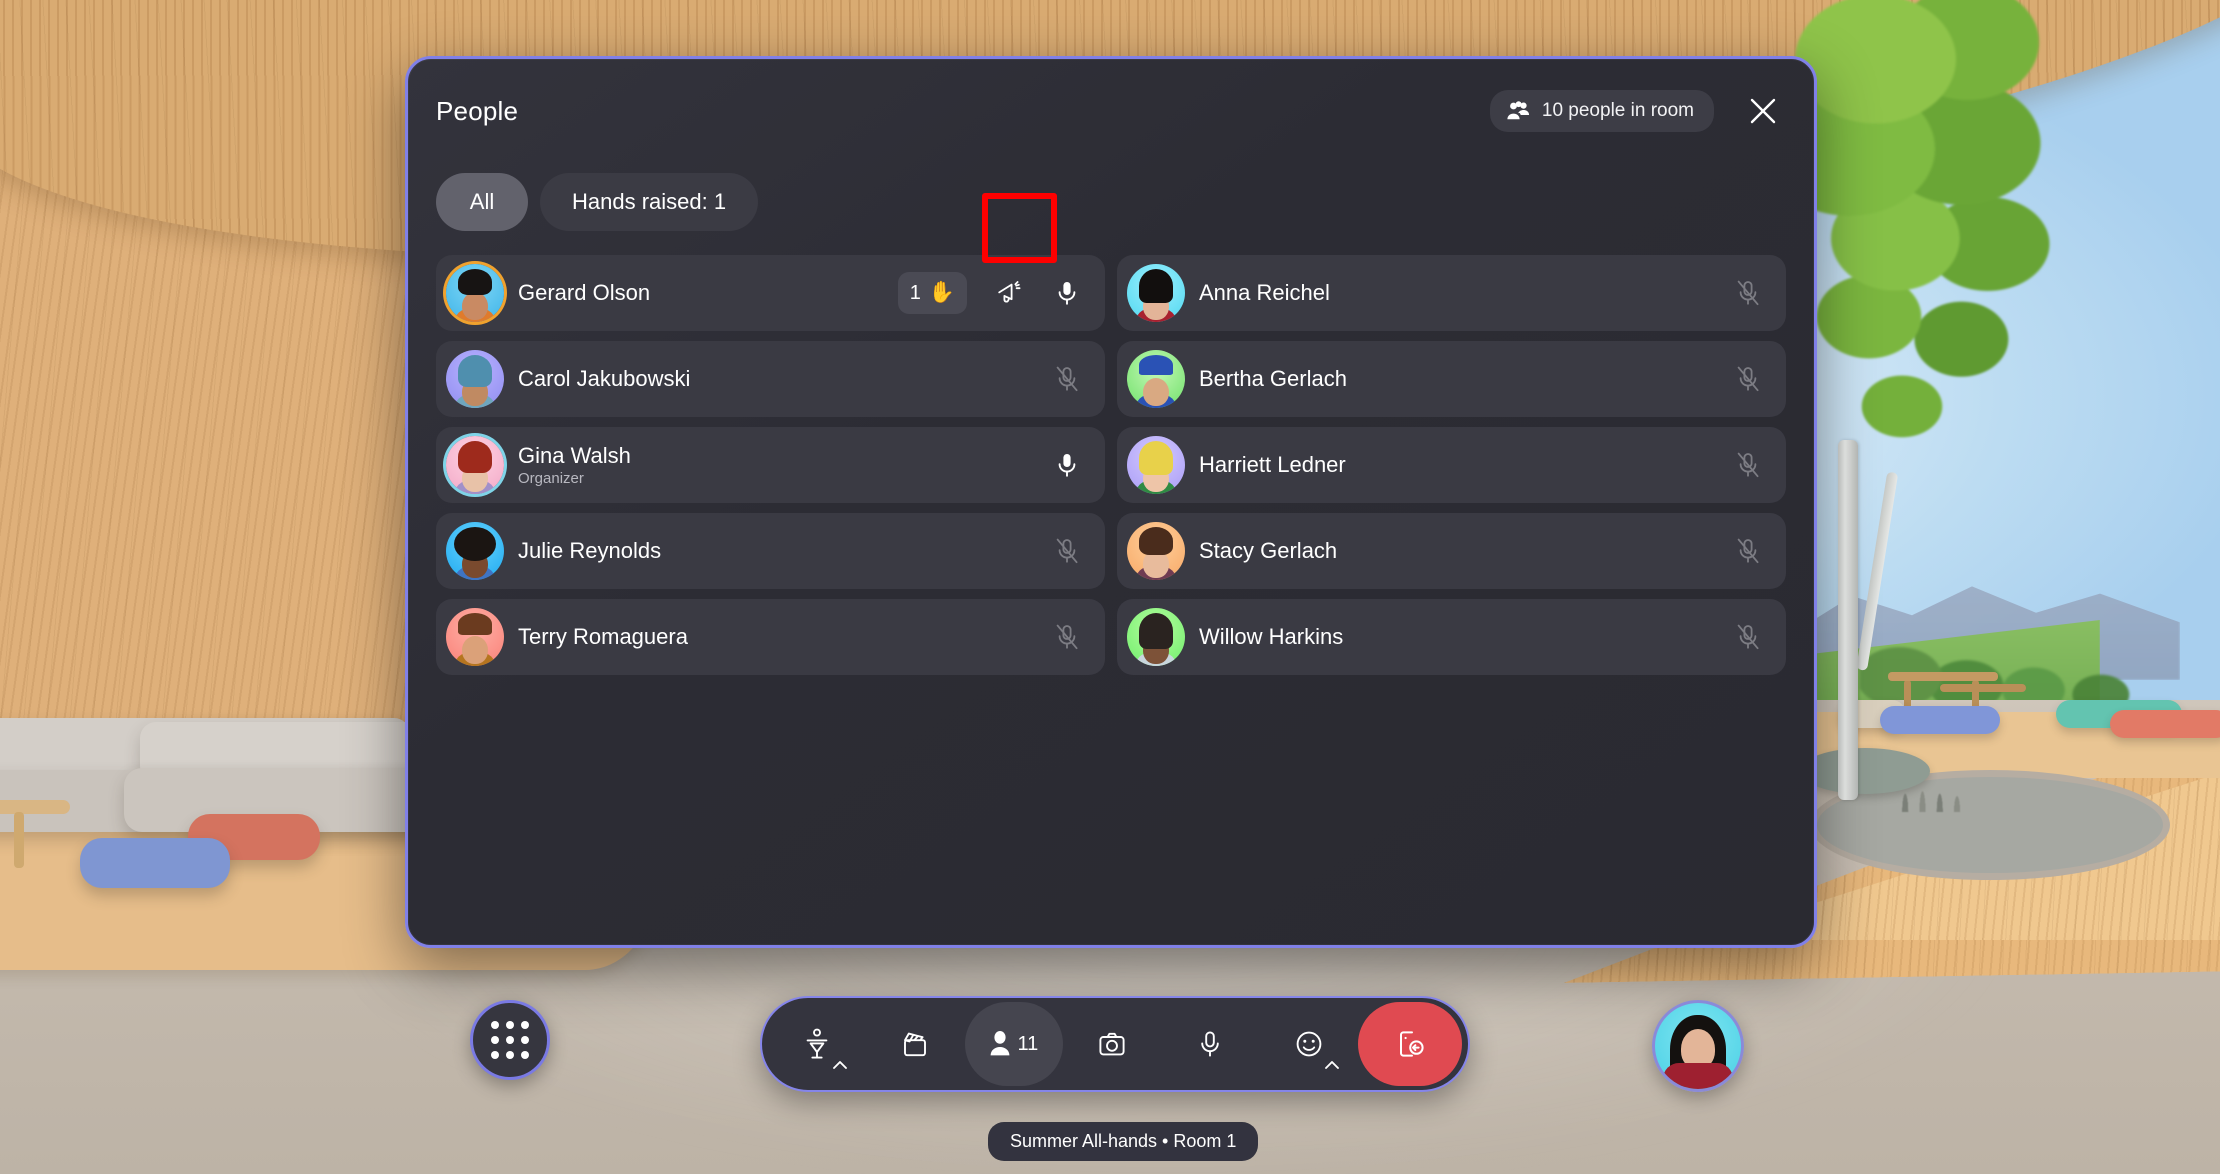 The height and width of the screenshot is (1174, 2220). I want to click on filter-tab-all: All, so click(482, 202).